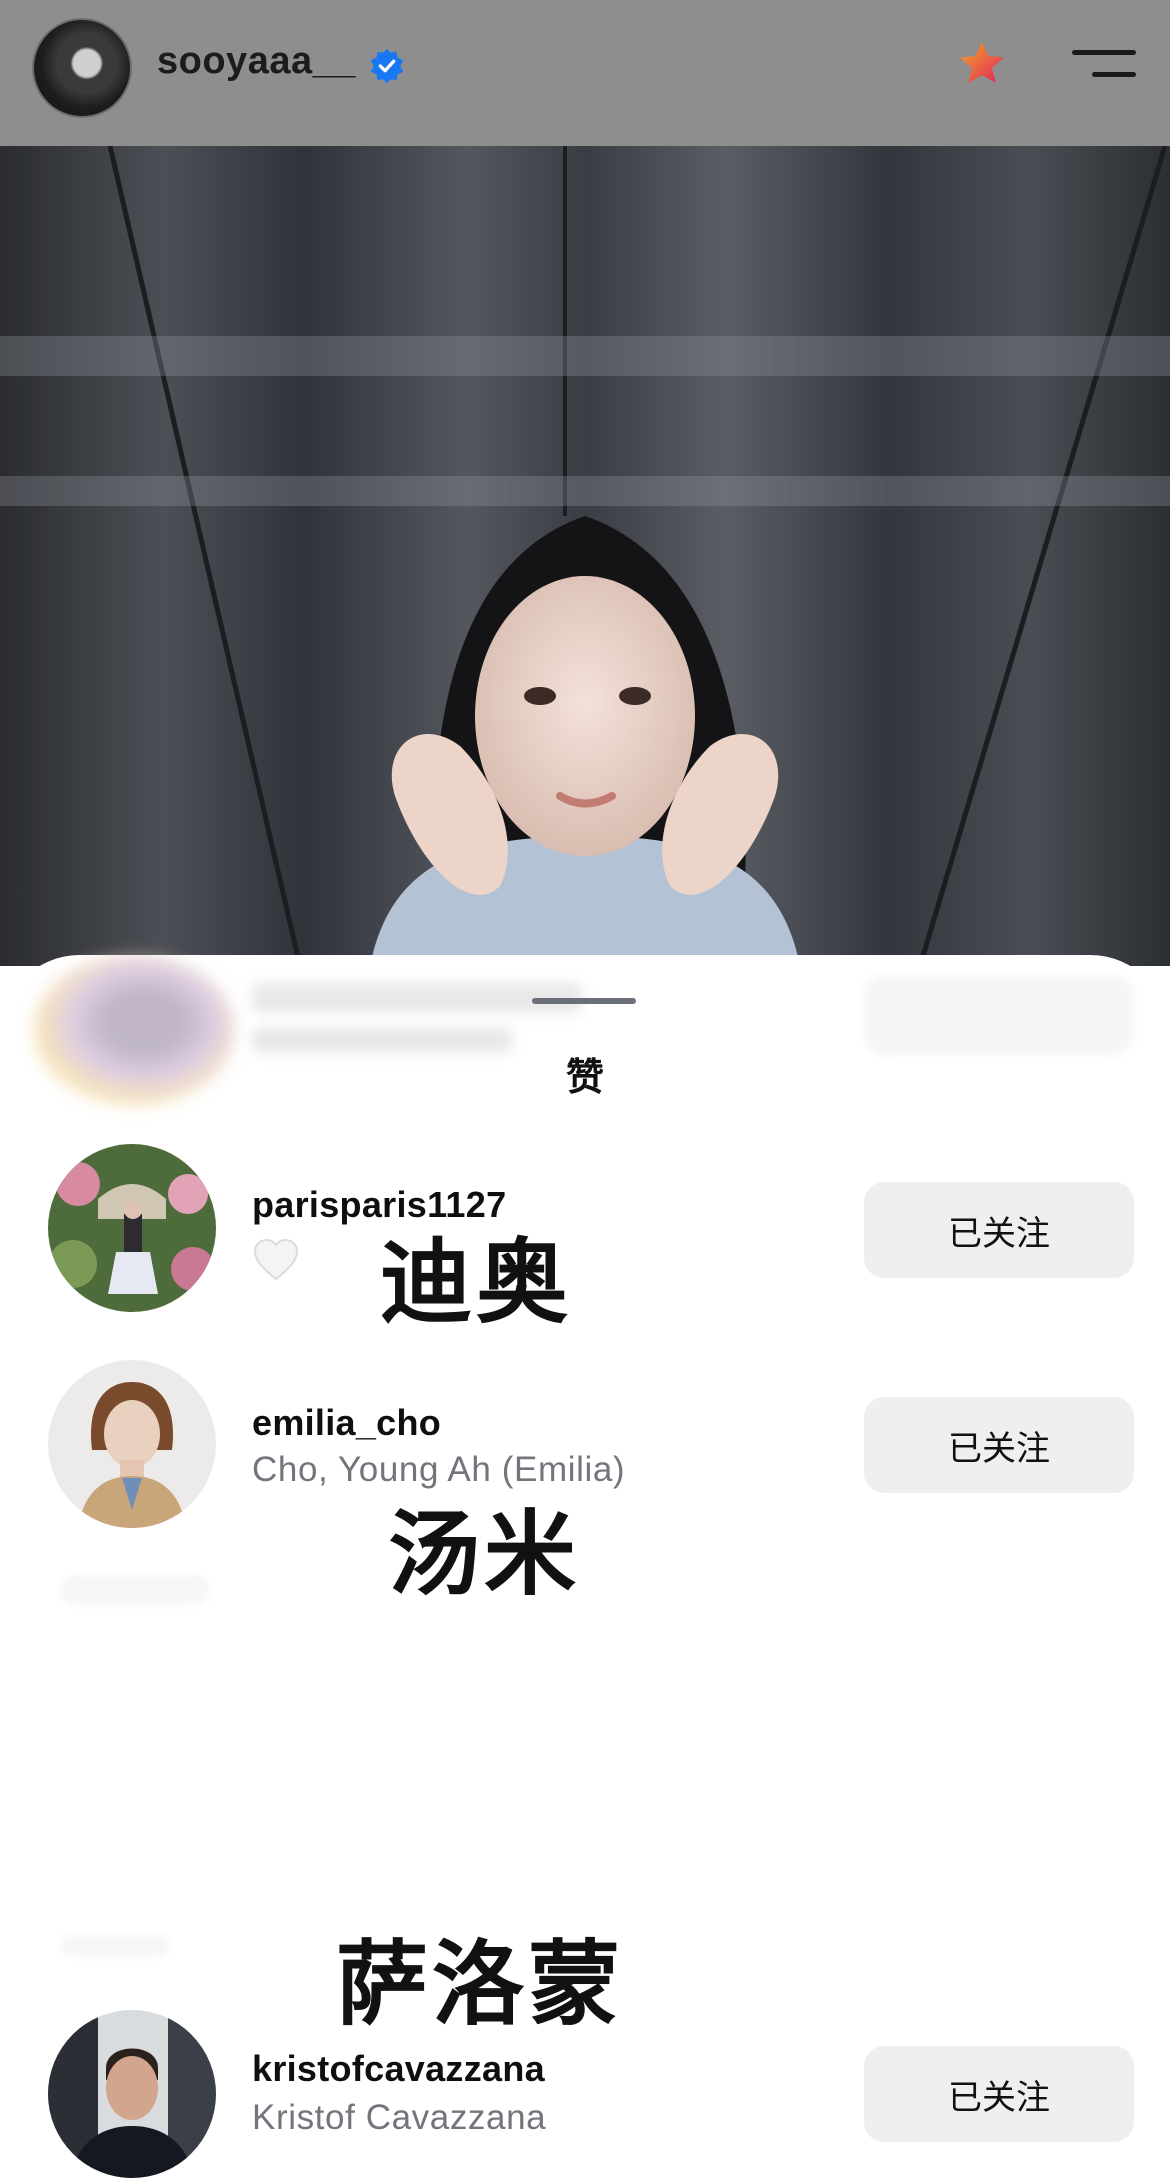  I want to click on list-item: emilia_cho Cho, Young Ah (Emilia) 汤米 已关注, so click(585, 1480).